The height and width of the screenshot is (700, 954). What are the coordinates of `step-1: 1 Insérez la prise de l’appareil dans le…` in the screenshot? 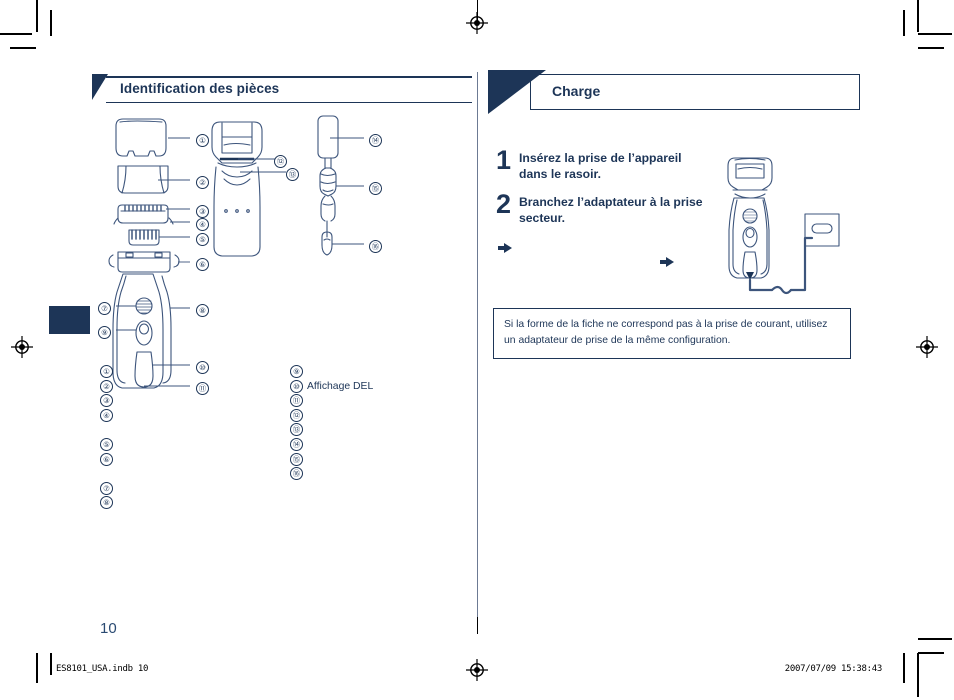 It's located at (603, 163).